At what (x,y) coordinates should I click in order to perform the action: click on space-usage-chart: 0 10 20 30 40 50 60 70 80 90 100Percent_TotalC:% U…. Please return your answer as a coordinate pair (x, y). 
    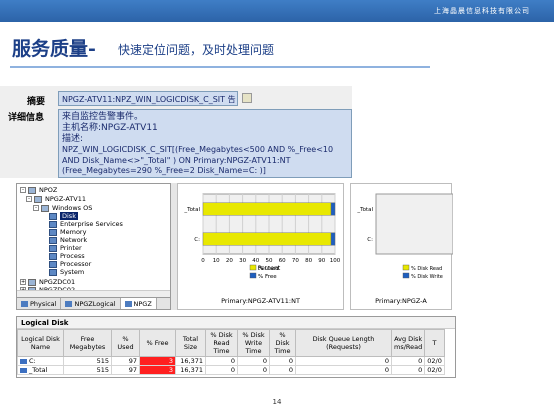
    Looking at the image, I should click on (262, 236).